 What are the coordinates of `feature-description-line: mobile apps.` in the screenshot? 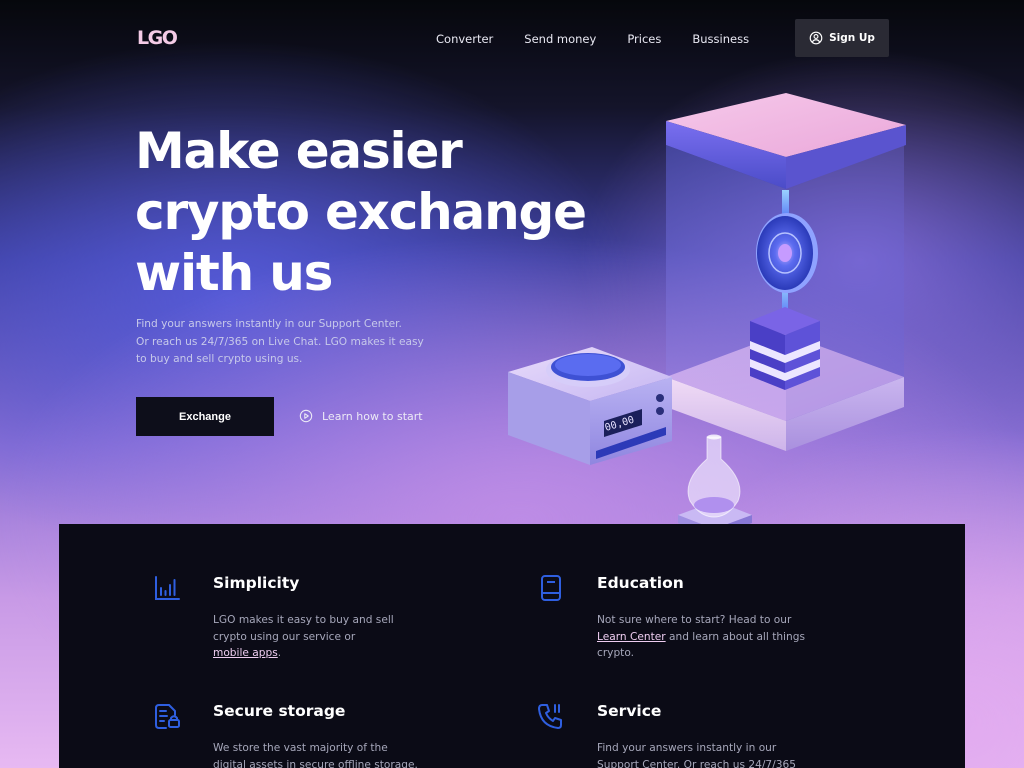 It's located at (323, 653).